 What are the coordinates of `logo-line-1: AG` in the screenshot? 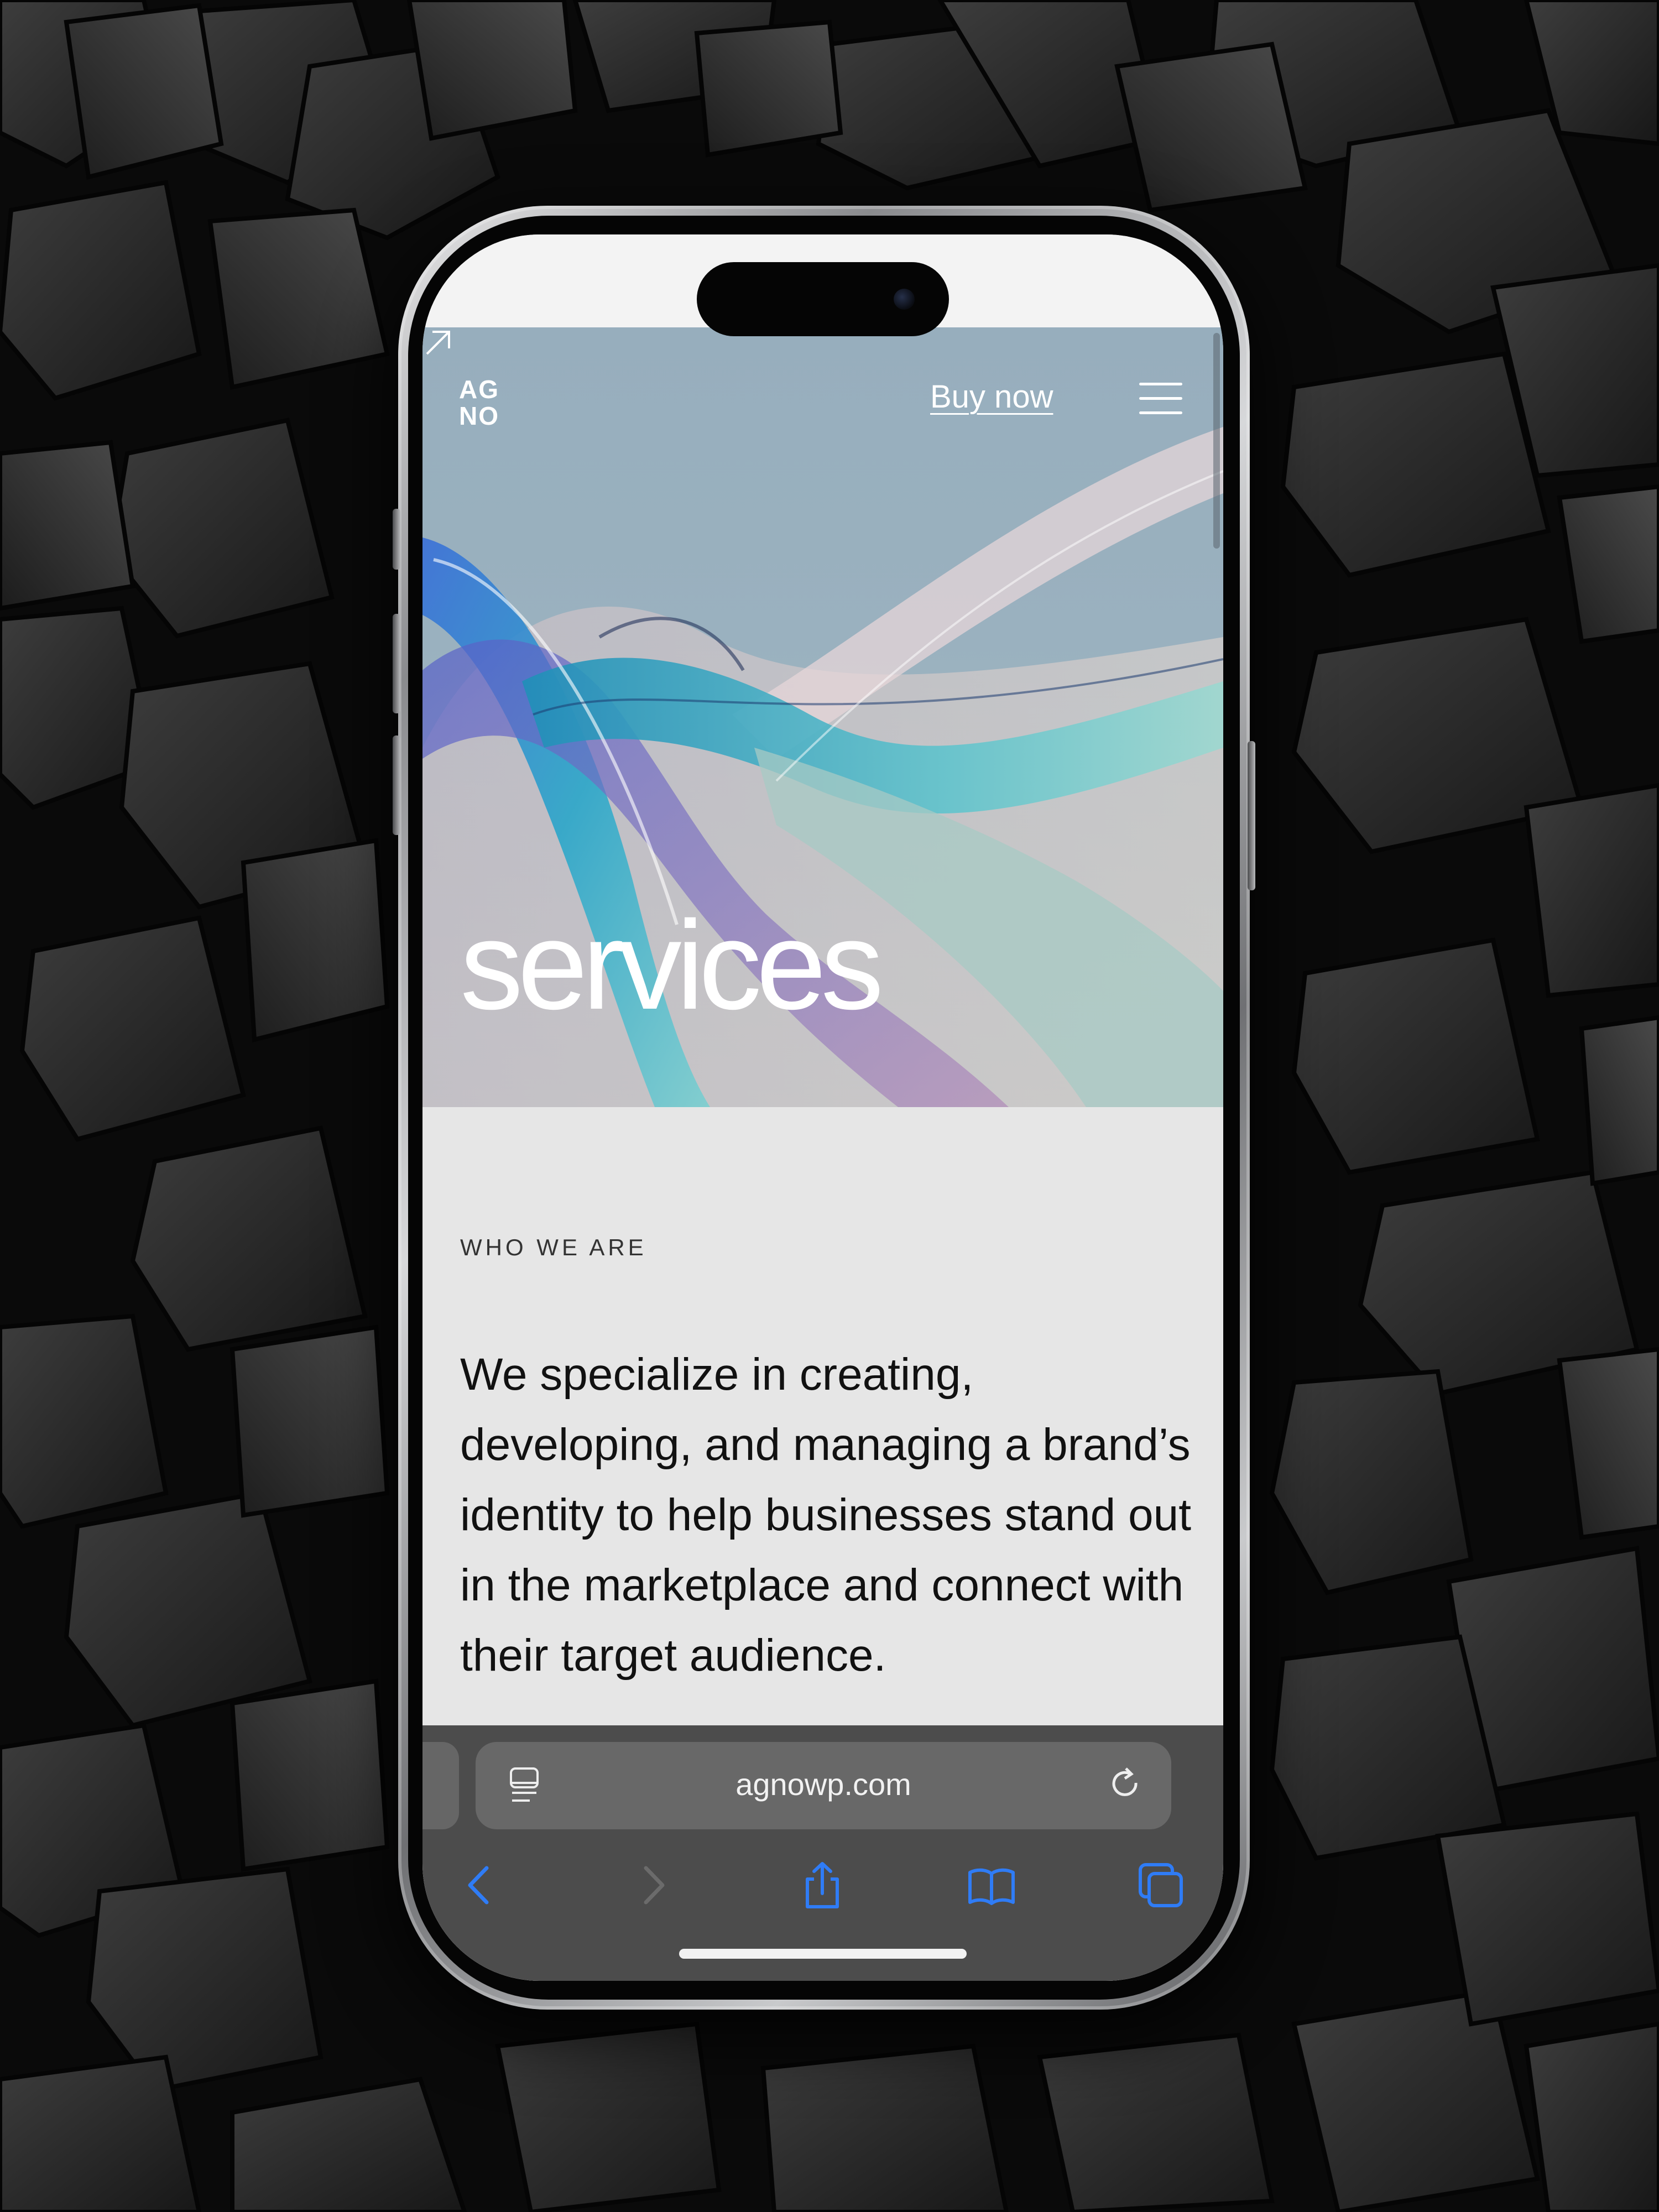 It's located at (479, 390).